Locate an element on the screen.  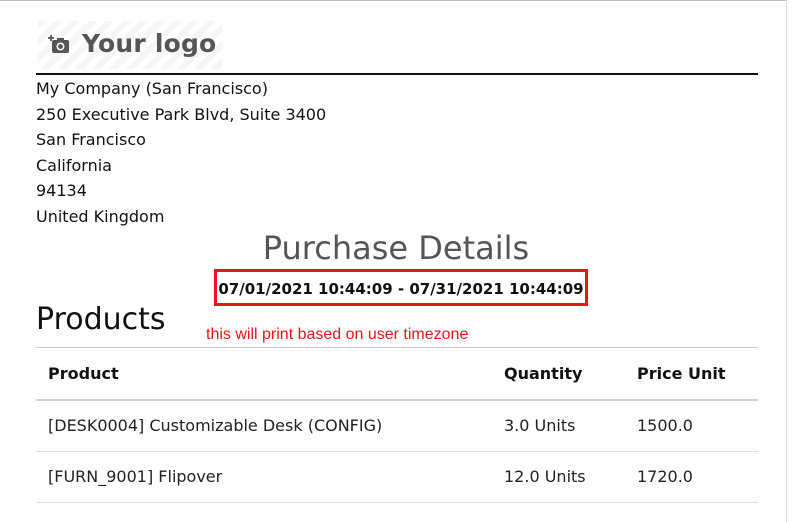
column-header-product: Product is located at coordinates (83, 373).